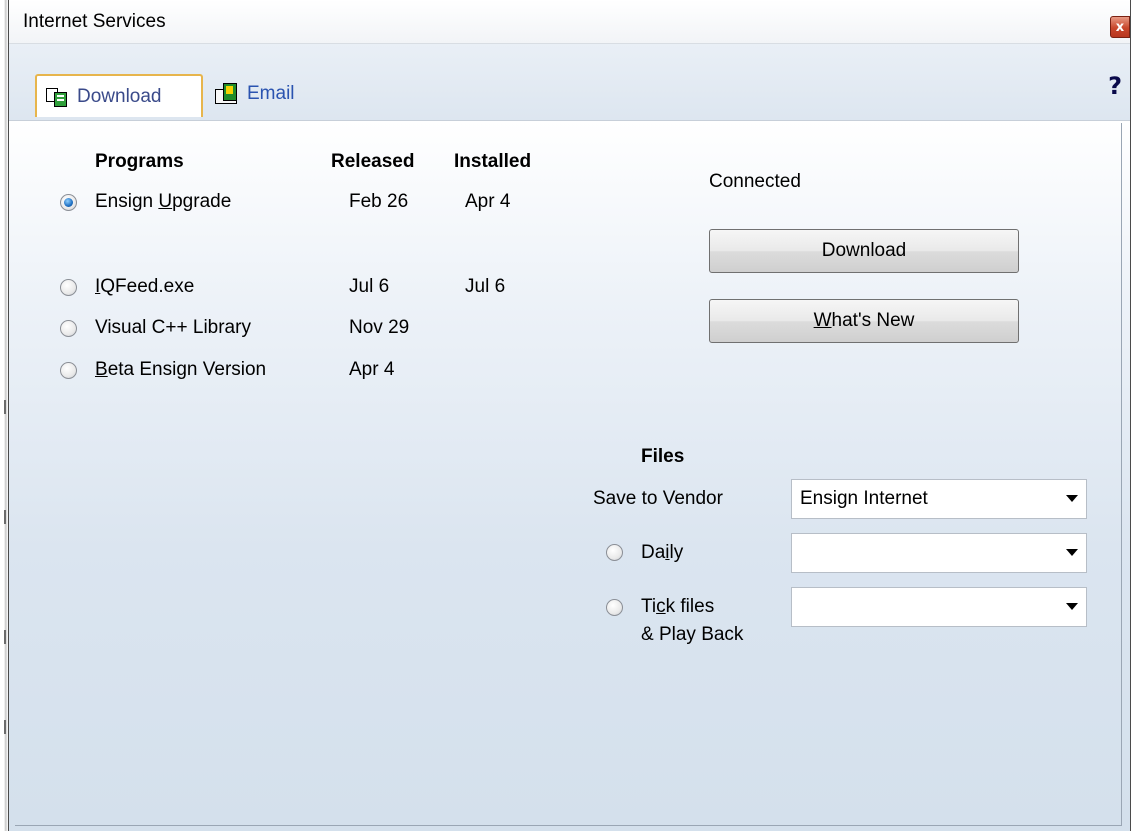 The height and width of the screenshot is (831, 1131). I want to click on whats-new-button: What's New, so click(864, 321).